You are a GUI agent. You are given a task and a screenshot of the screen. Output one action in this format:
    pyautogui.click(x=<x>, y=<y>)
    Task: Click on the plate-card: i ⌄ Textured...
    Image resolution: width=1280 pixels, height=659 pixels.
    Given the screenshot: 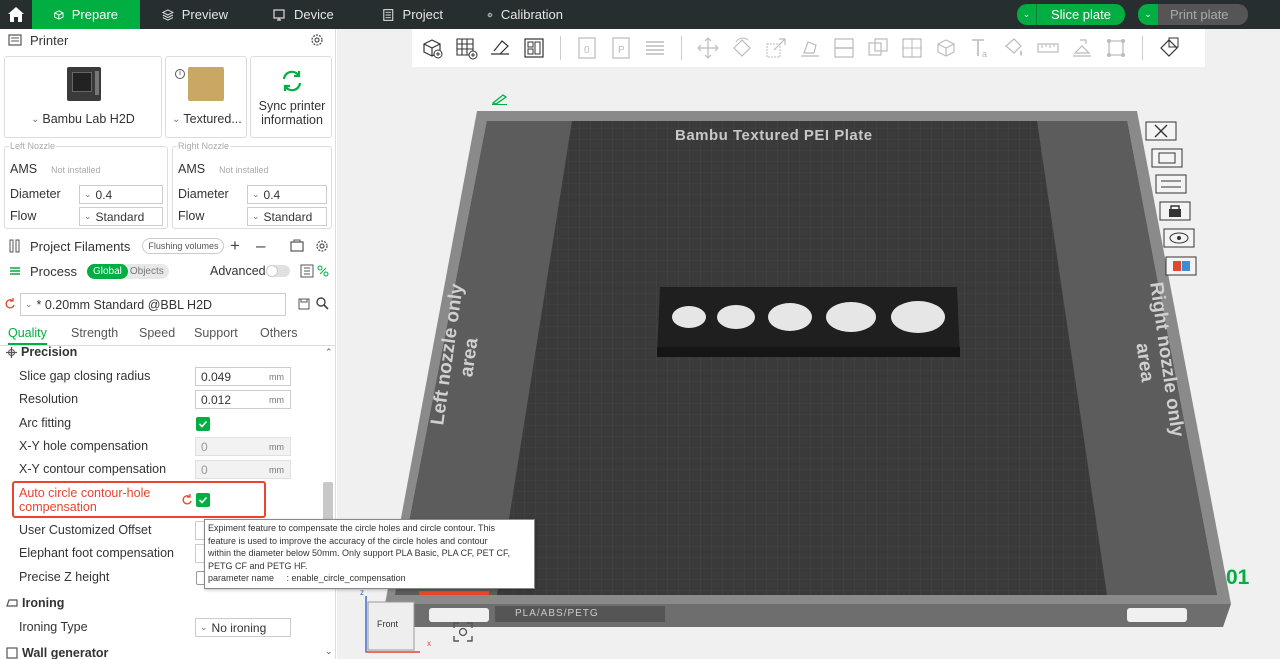 What is the action you would take?
    pyautogui.click(x=206, y=97)
    